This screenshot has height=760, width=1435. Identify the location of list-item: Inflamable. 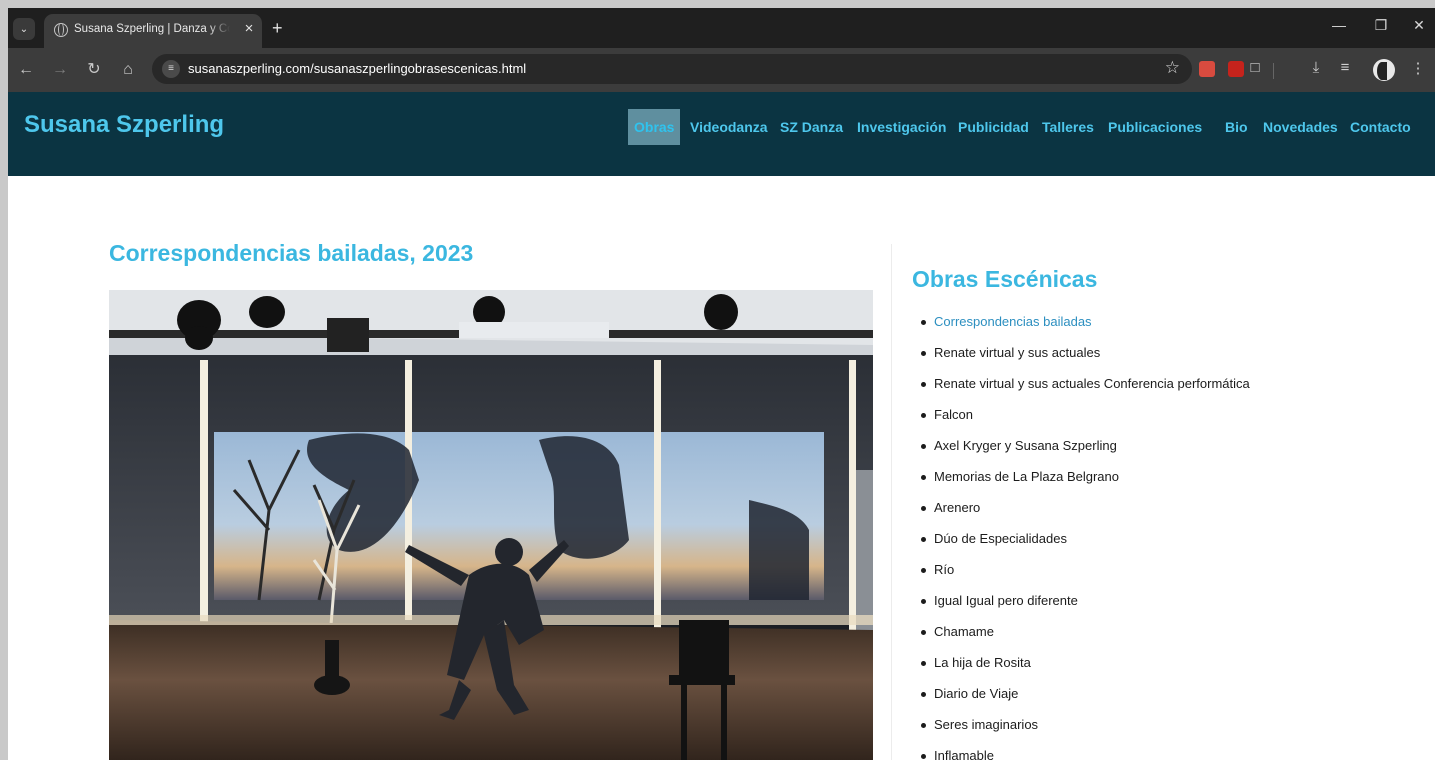
(1085, 754).